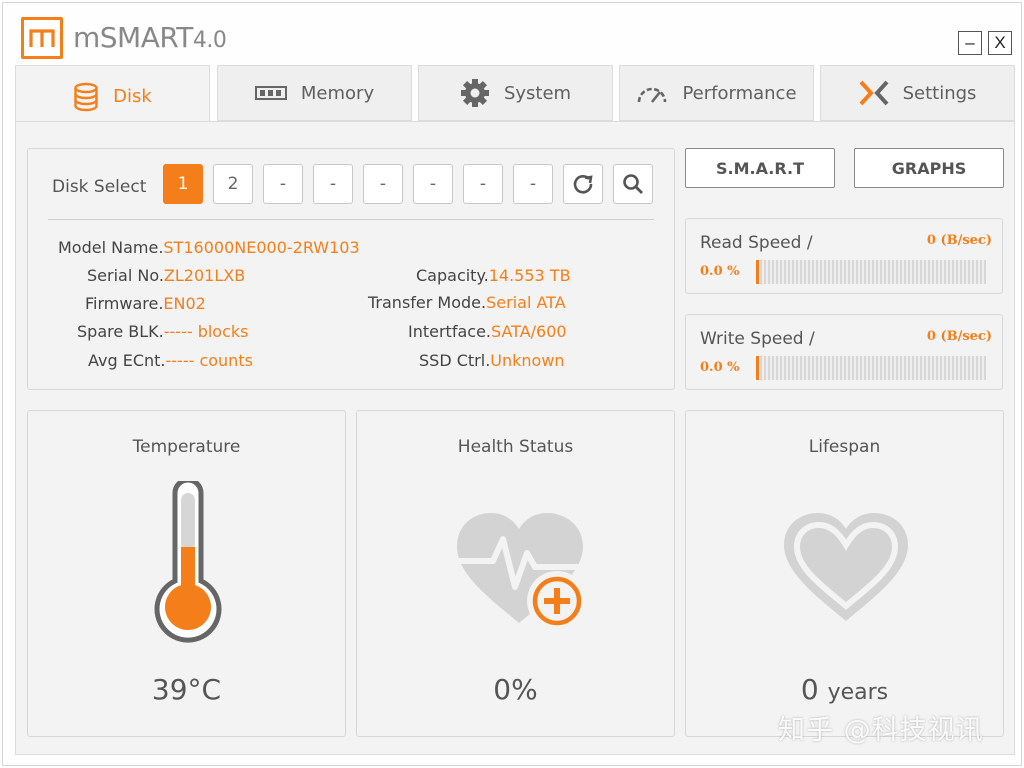 The height and width of the screenshot is (768, 1024). What do you see at coordinates (99, 187) in the screenshot?
I see `disk-select-label: Disk Select` at bounding box center [99, 187].